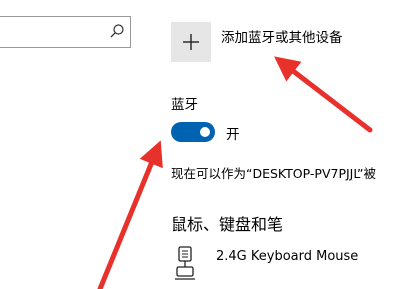 The height and width of the screenshot is (289, 398). Describe the element at coordinates (184, 105) in the screenshot. I see `bluetooth-heading: 蓝牙` at that location.